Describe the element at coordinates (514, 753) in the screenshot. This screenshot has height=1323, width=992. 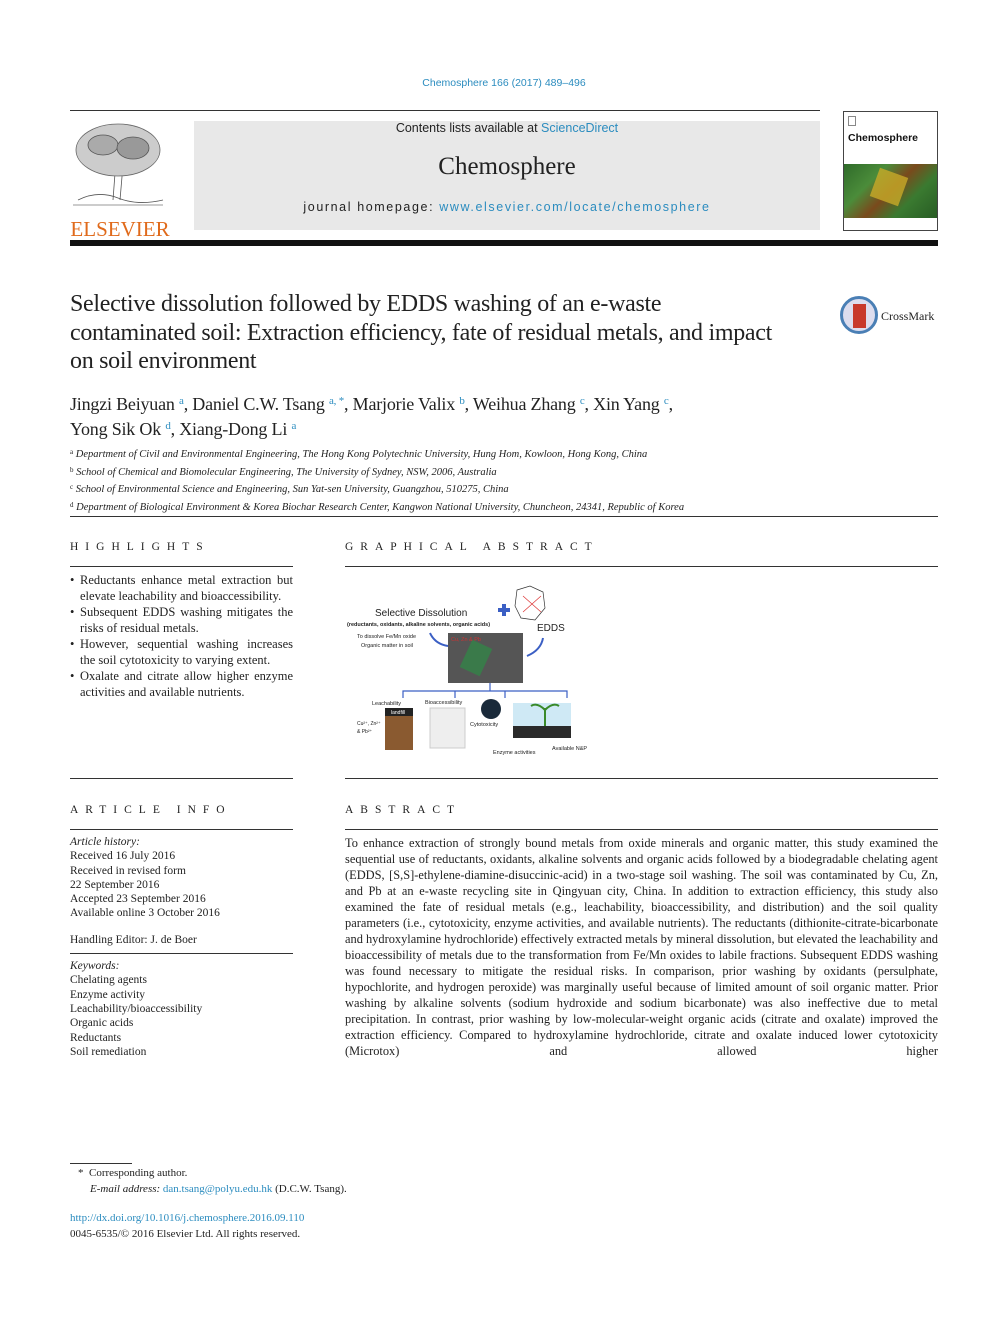
I see `ga-enzyme-label: Enzyme activities` at that location.